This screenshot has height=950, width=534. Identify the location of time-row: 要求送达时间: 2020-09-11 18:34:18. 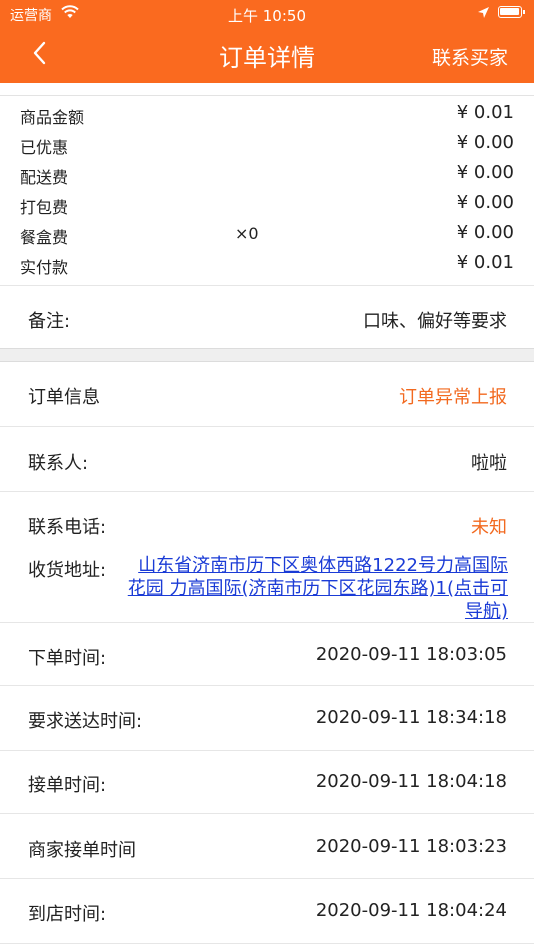
(267, 718).